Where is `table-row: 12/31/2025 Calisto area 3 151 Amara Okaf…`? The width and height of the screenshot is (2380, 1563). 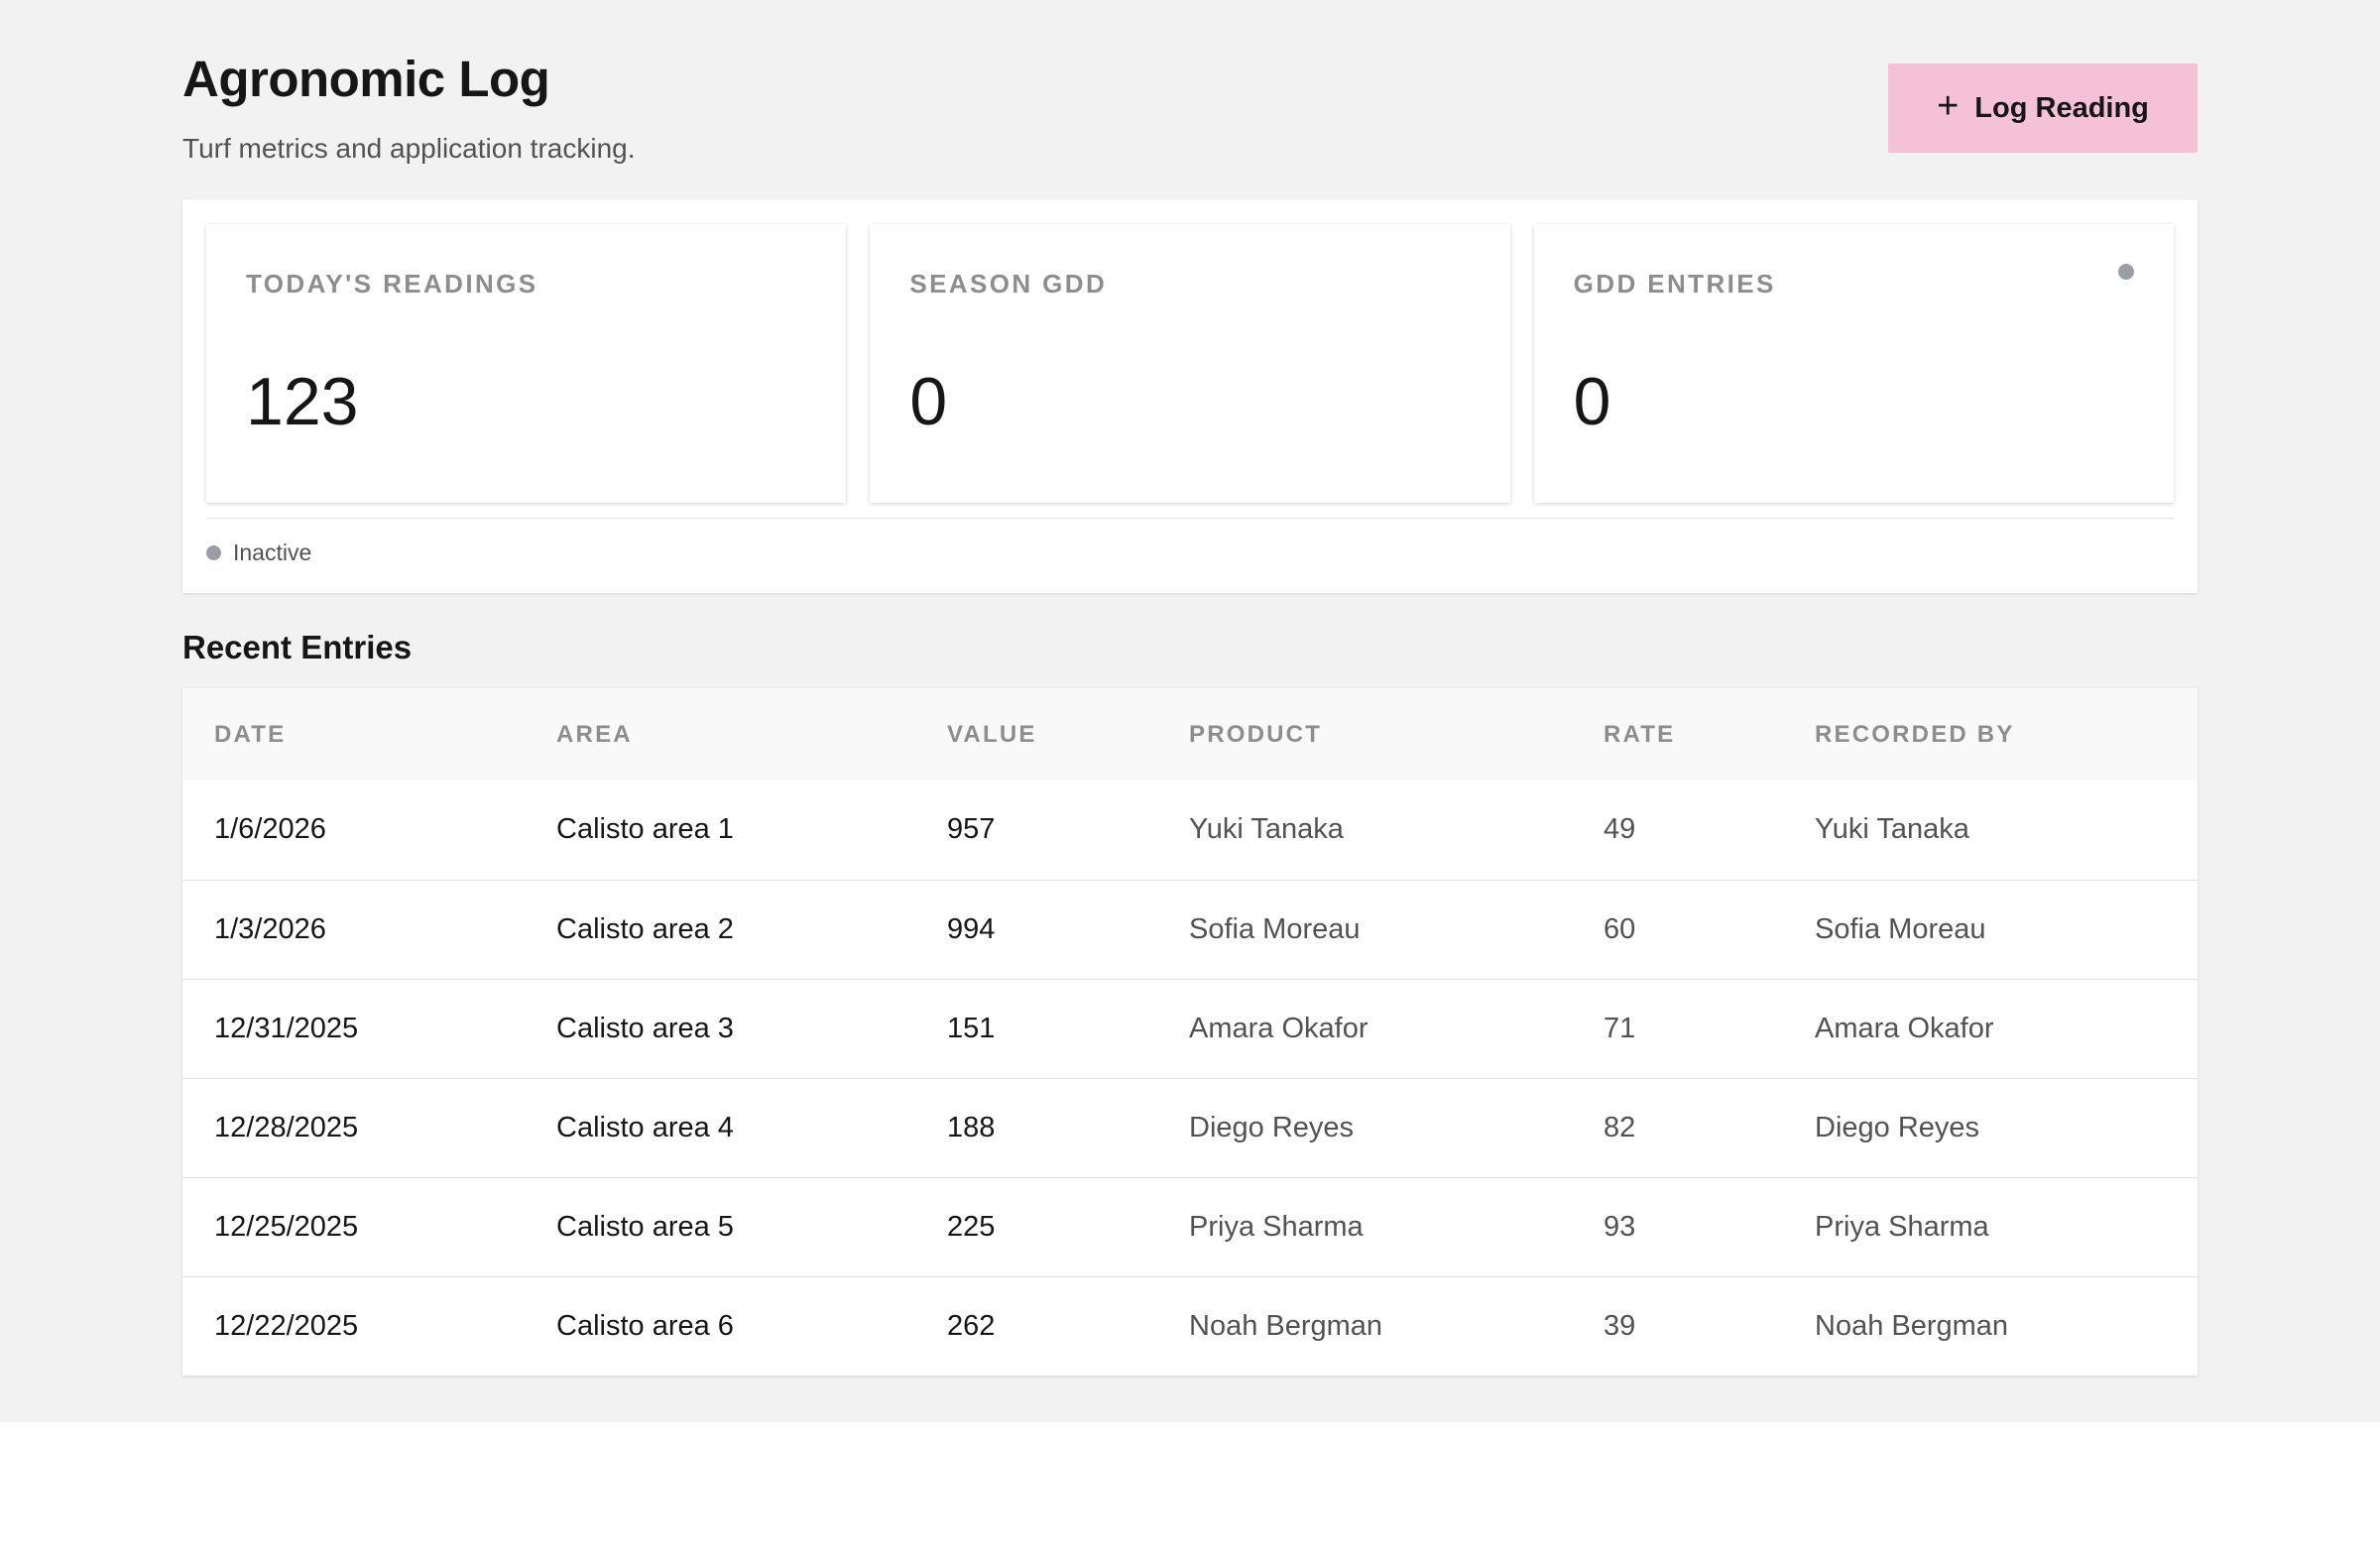 table-row: 12/31/2025 Calisto area 3 151 Amara Okaf… is located at coordinates (1190, 1028).